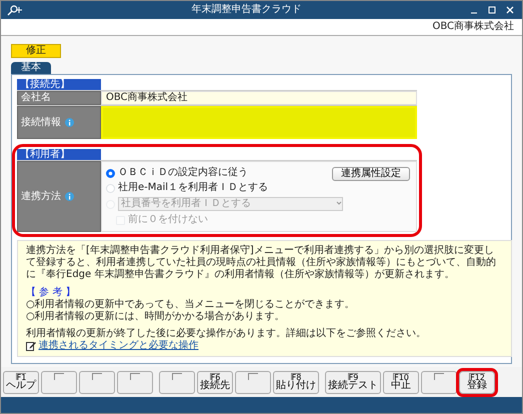 This screenshot has height=414, width=523. Describe the element at coordinates (36, 51) in the screenshot. I see `mode-badge: 修正` at that location.